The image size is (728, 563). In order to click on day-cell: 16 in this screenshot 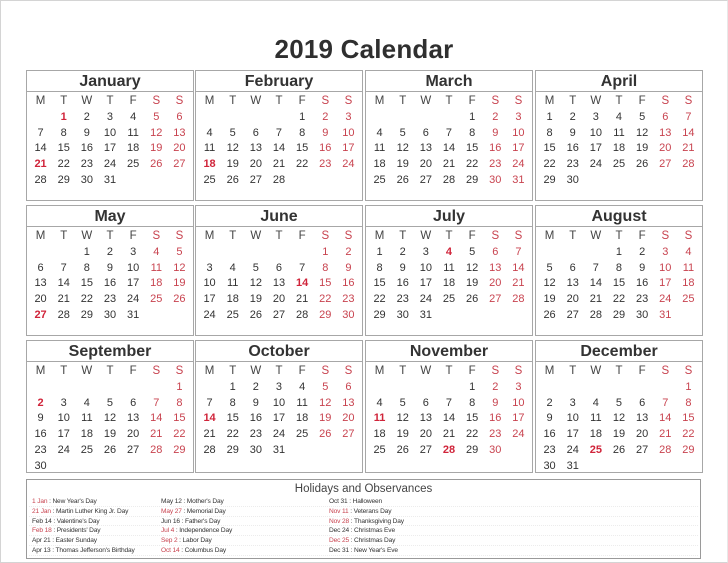, I will do `click(348, 283)`.